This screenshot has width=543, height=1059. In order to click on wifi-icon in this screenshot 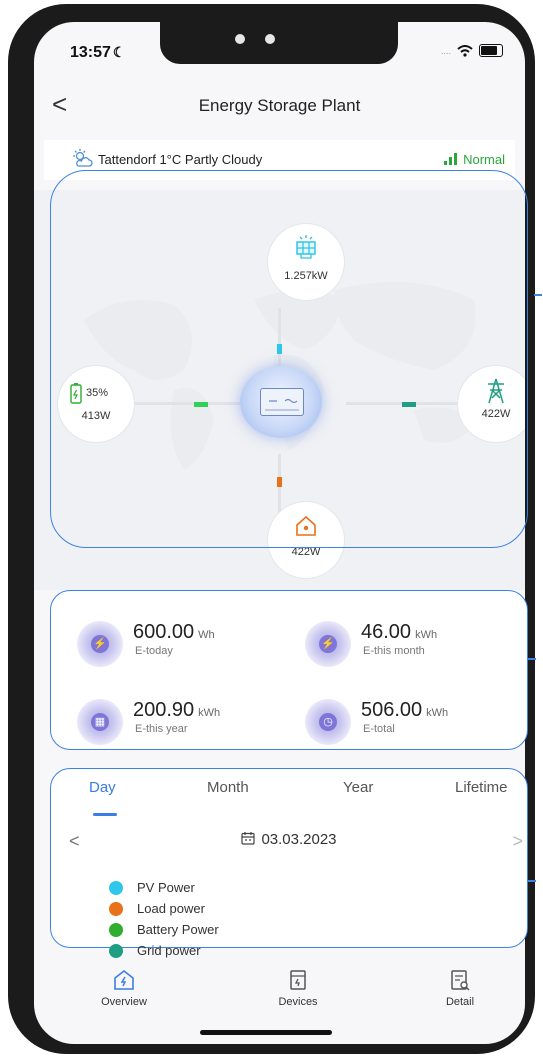, I will do `click(465, 50)`.